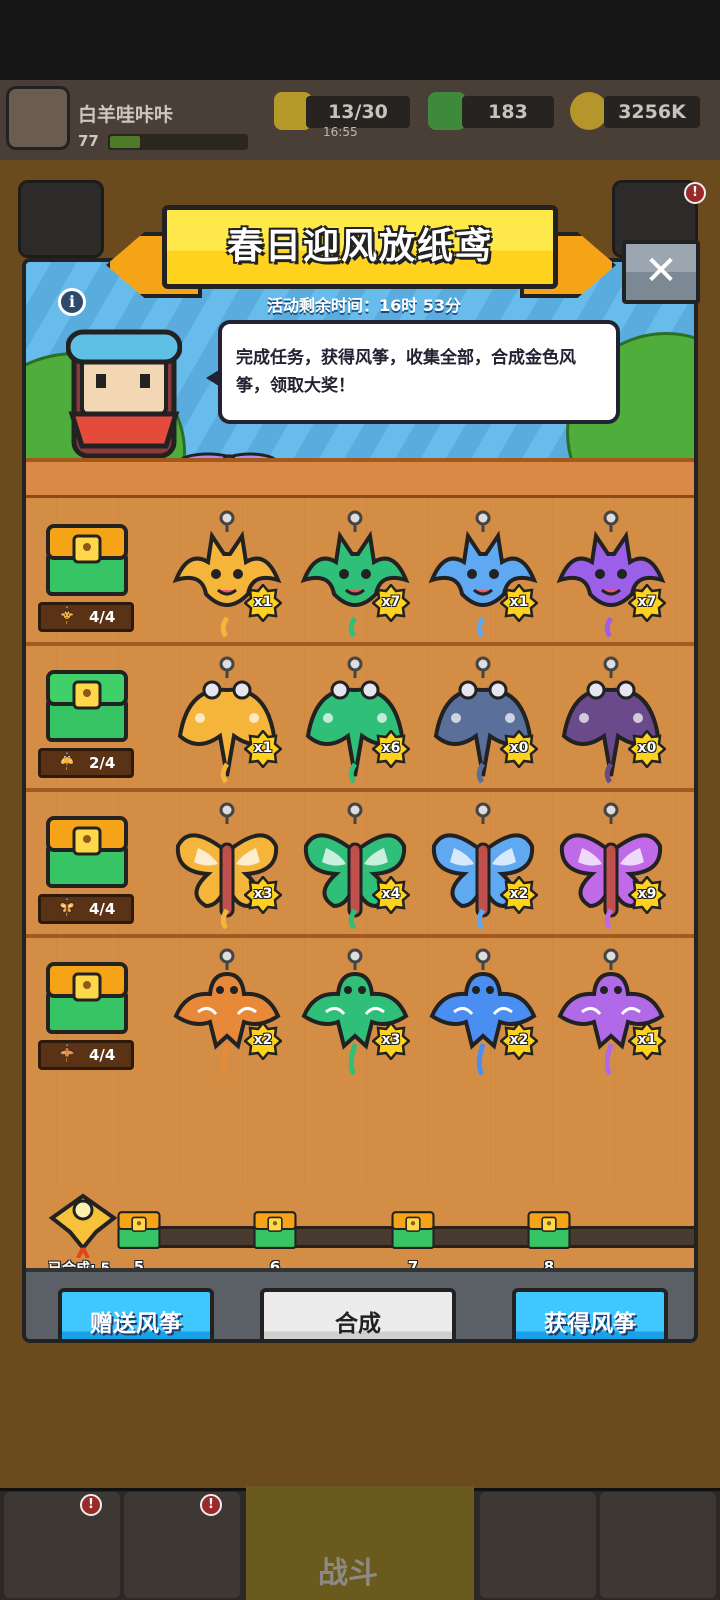  What do you see at coordinates (83, 1225) in the screenshot?
I see `golden-kite-icon` at bounding box center [83, 1225].